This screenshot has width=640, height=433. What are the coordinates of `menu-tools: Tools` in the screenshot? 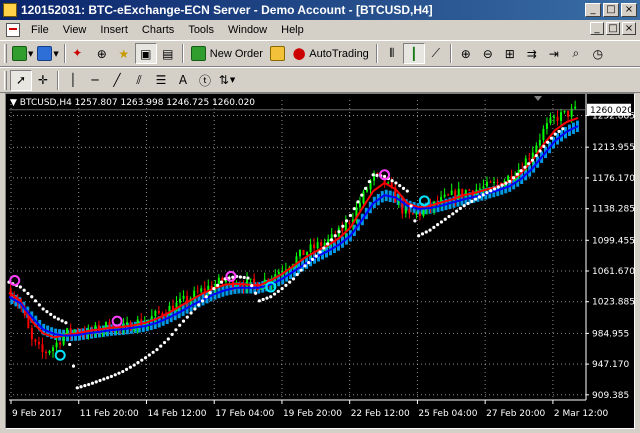 It's located at (201, 30).